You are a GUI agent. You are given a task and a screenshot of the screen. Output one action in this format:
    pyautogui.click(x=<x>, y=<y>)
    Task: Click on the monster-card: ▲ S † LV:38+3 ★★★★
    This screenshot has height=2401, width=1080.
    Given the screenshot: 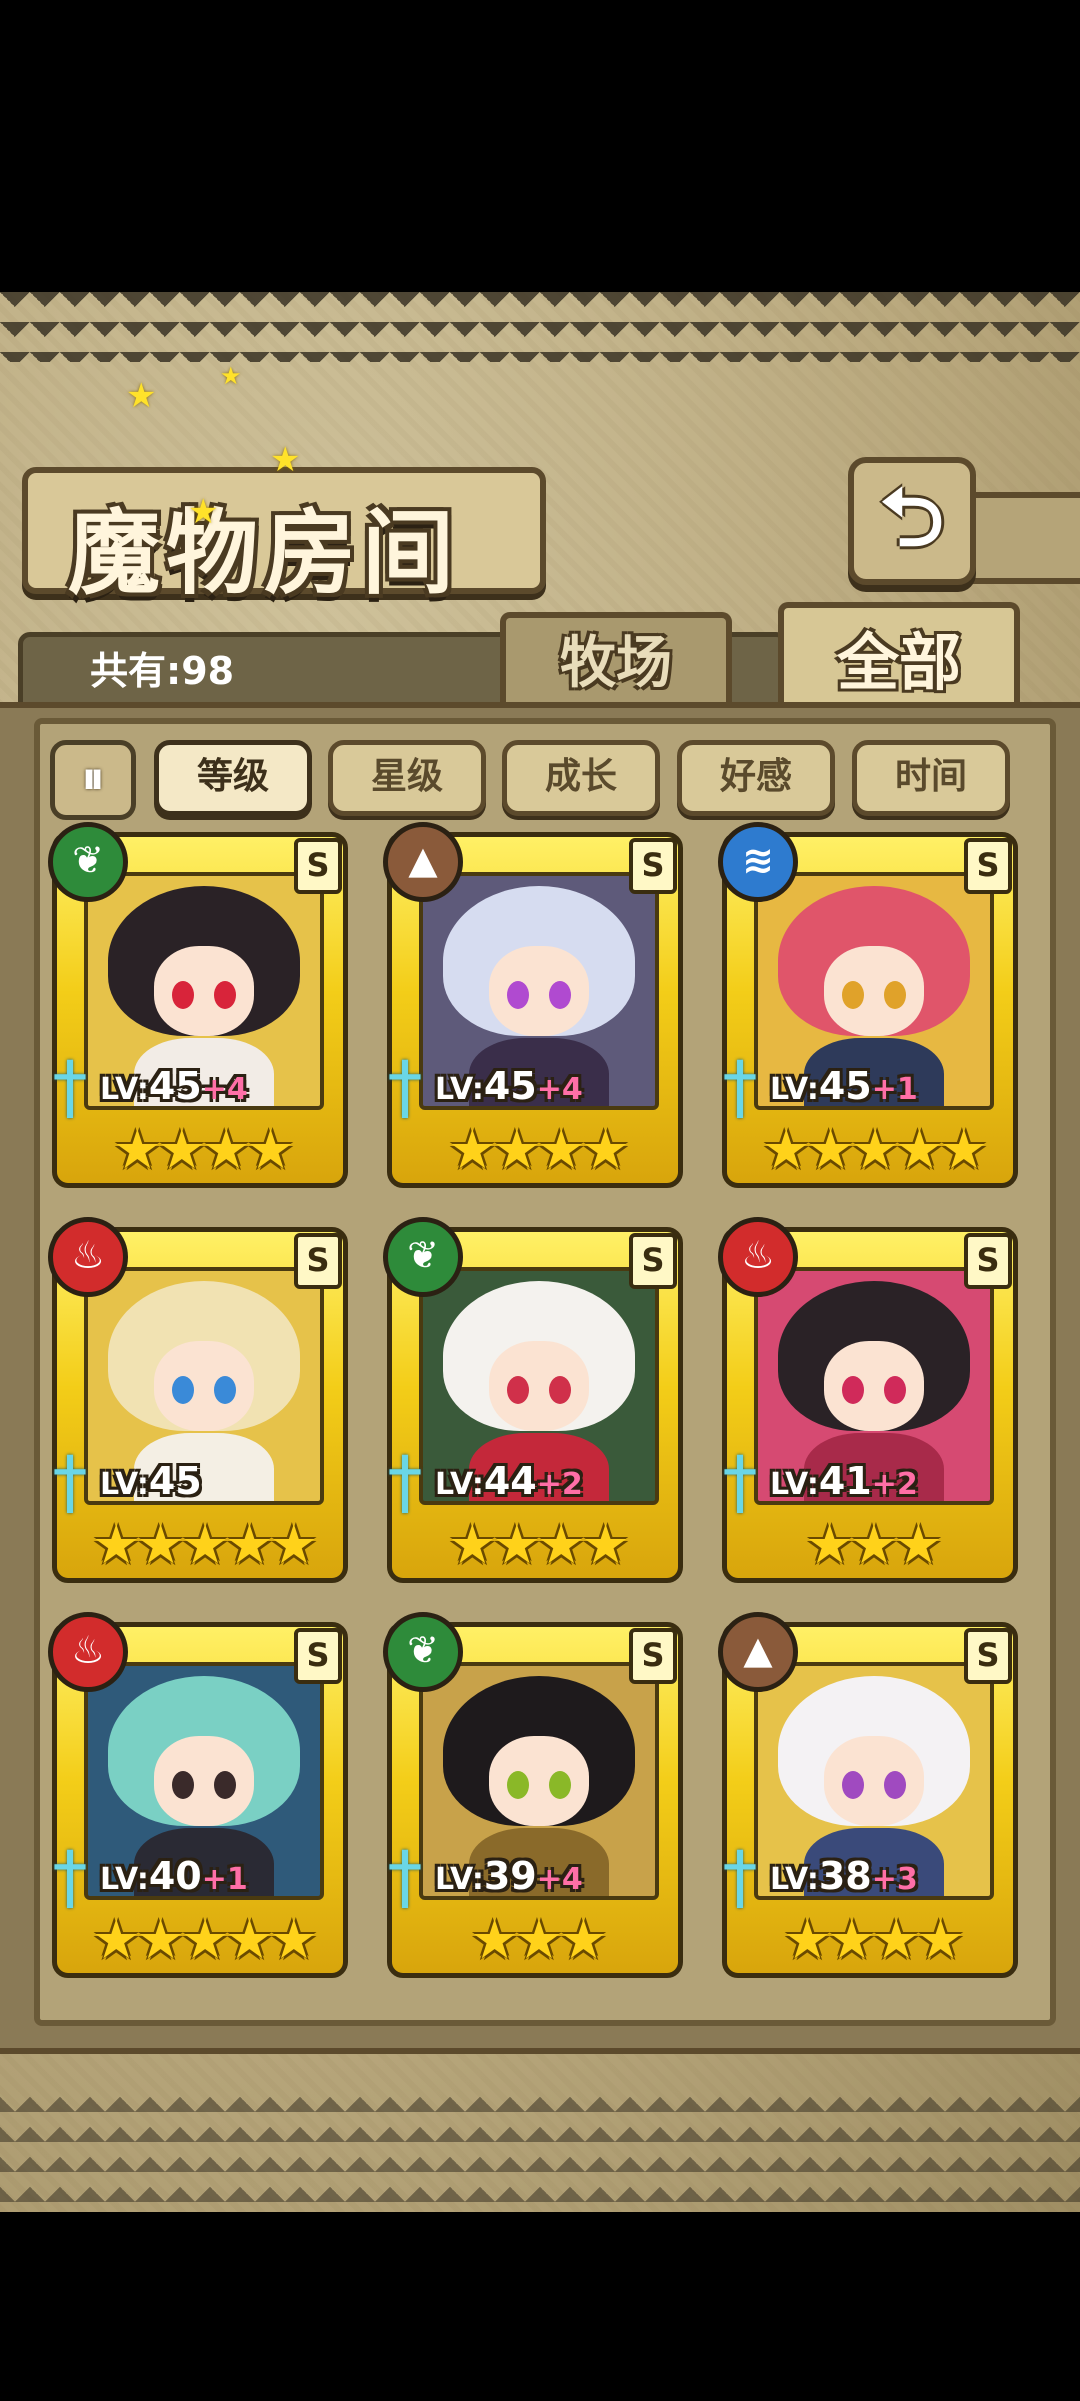 What is the action you would take?
    pyautogui.click(x=868, y=1795)
    